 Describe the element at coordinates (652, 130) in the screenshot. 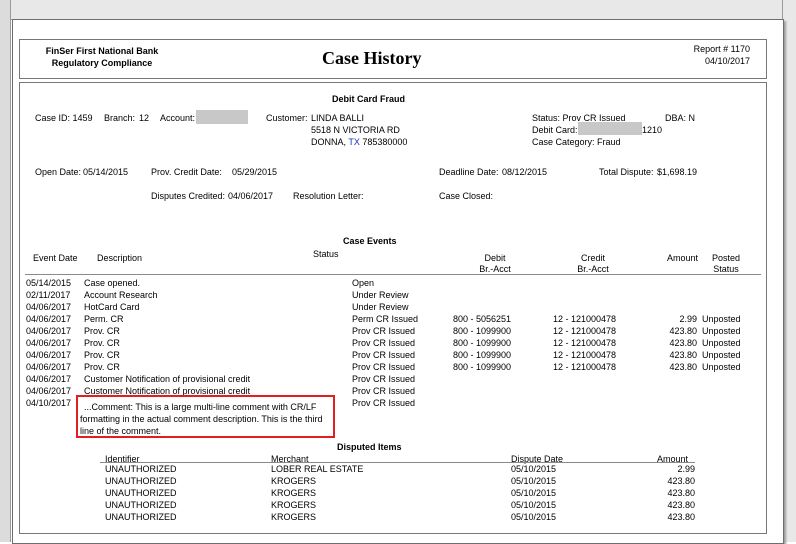

I see `debit-card-last: 1210` at that location.